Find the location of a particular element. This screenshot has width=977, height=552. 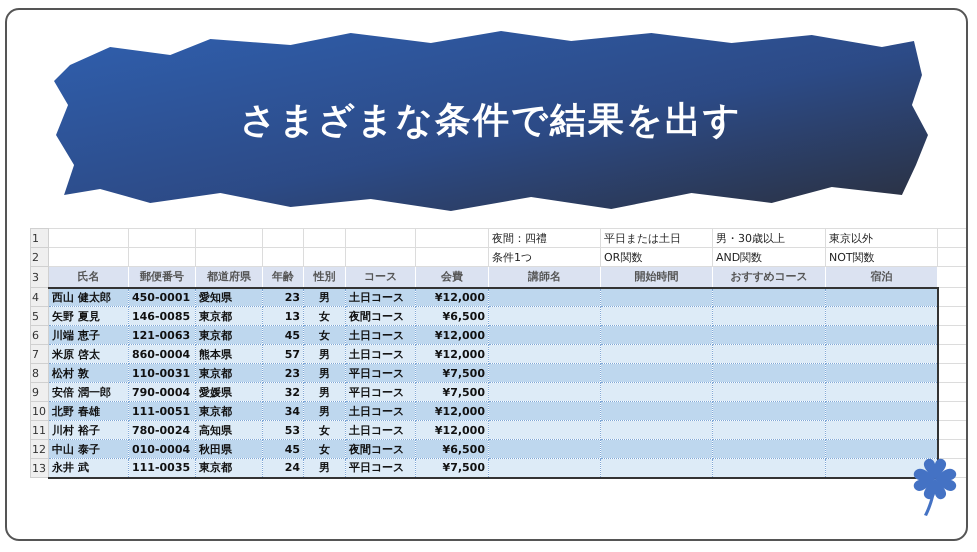

row-number: 9 is located at coordinates (39, 392).